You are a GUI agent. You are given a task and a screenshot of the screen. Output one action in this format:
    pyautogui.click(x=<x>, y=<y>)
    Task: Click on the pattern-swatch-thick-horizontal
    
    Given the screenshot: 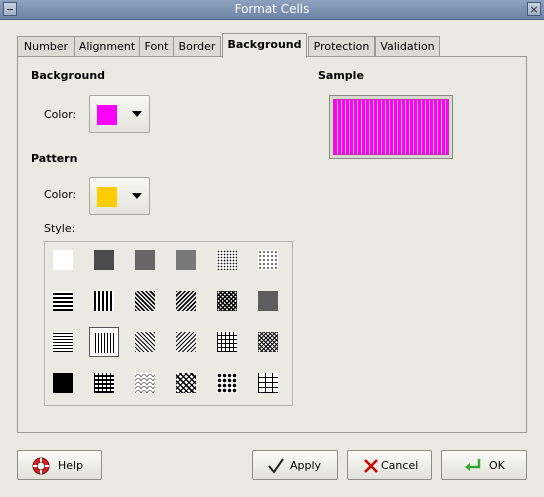 What is the action you would take?
    pyautogui.click(x=63, y=301)
    